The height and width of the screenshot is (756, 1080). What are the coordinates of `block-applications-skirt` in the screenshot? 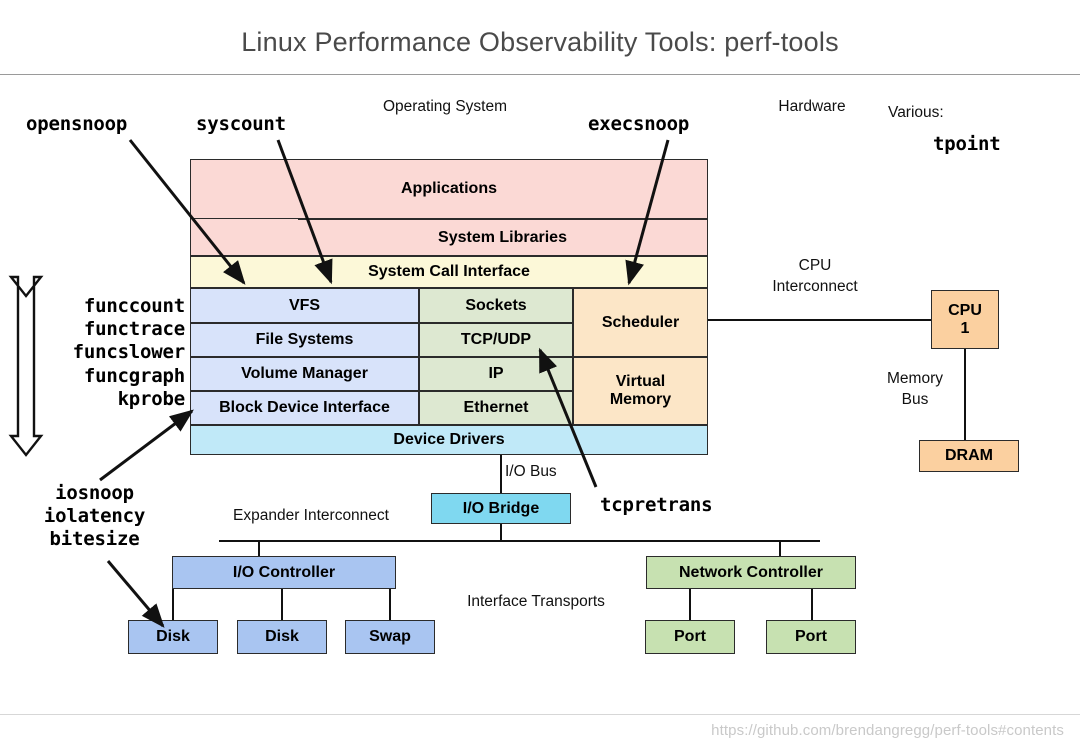 It's located at (244, 237).